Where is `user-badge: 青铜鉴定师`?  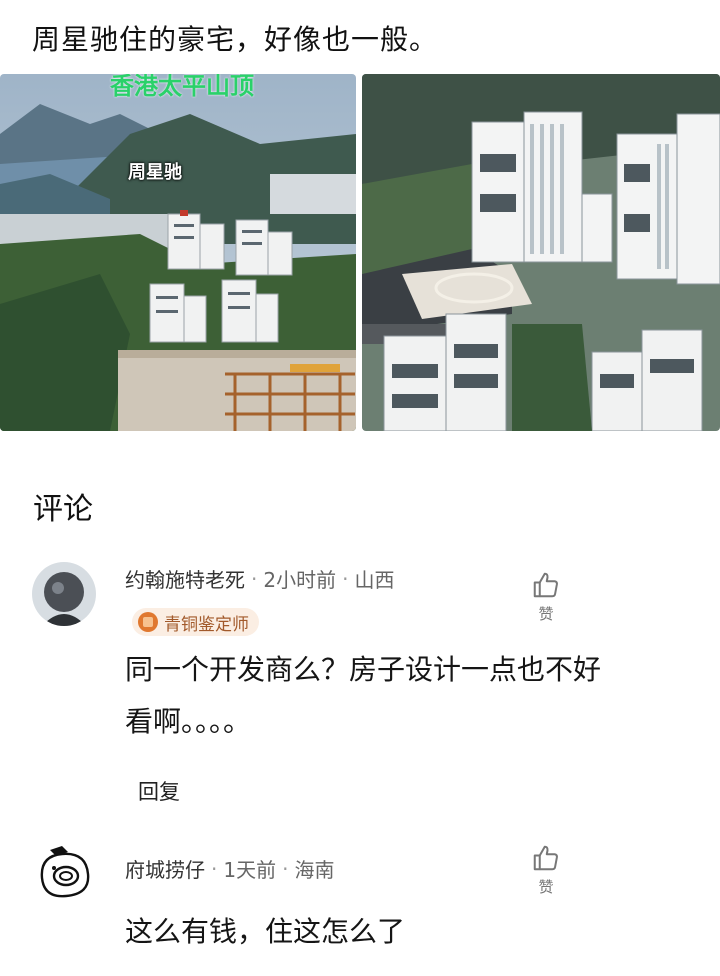 user-badge: 青铜鉴定师 is located at coordinates (195, 622).